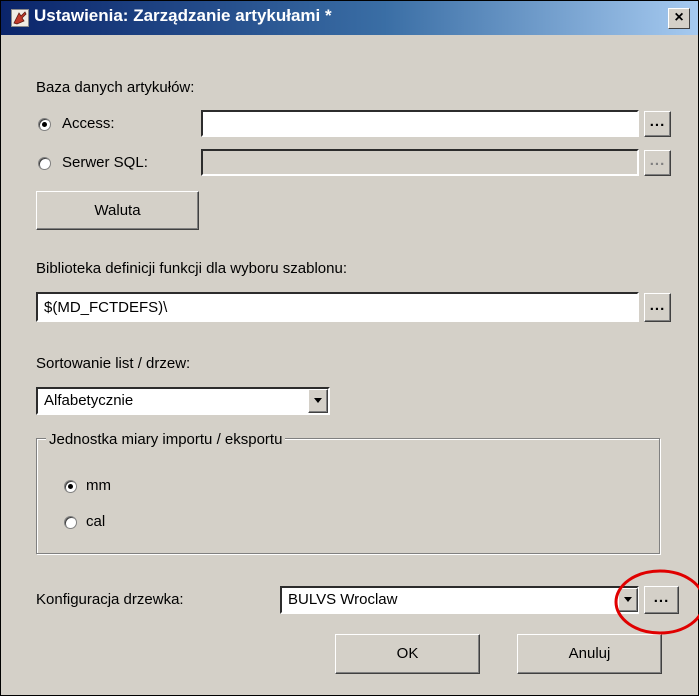 This screenshot has width=699, height=696. I want to click on window-title: Ustawienia: Zarządzanie artykułami *, so click(183, 15).